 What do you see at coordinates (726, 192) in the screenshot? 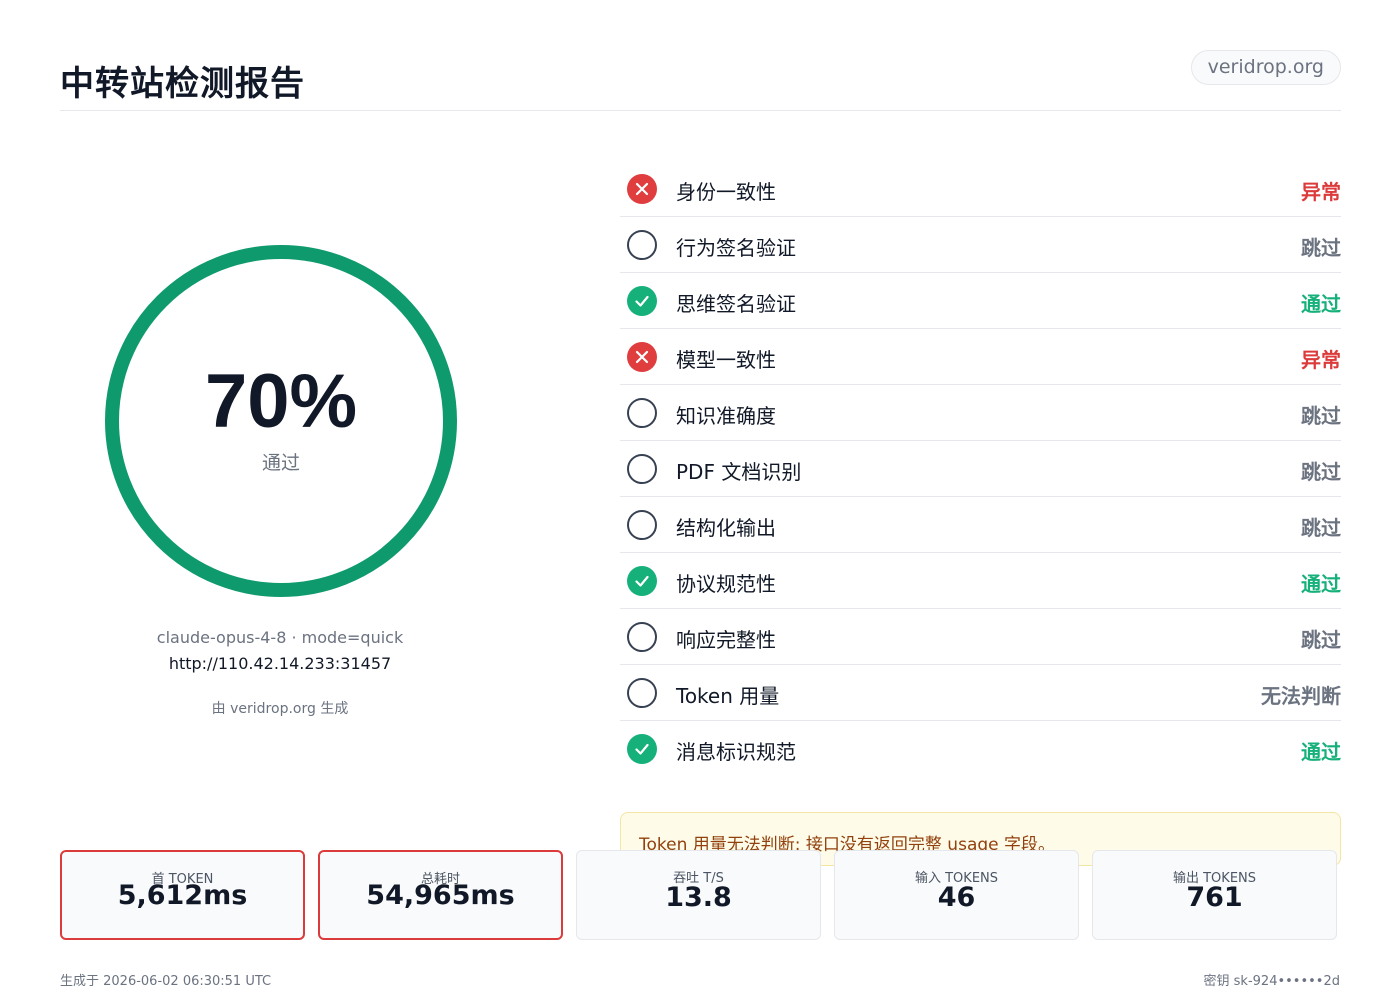
I see `check-name: 身份一致性` at bounding box center [726, 192].